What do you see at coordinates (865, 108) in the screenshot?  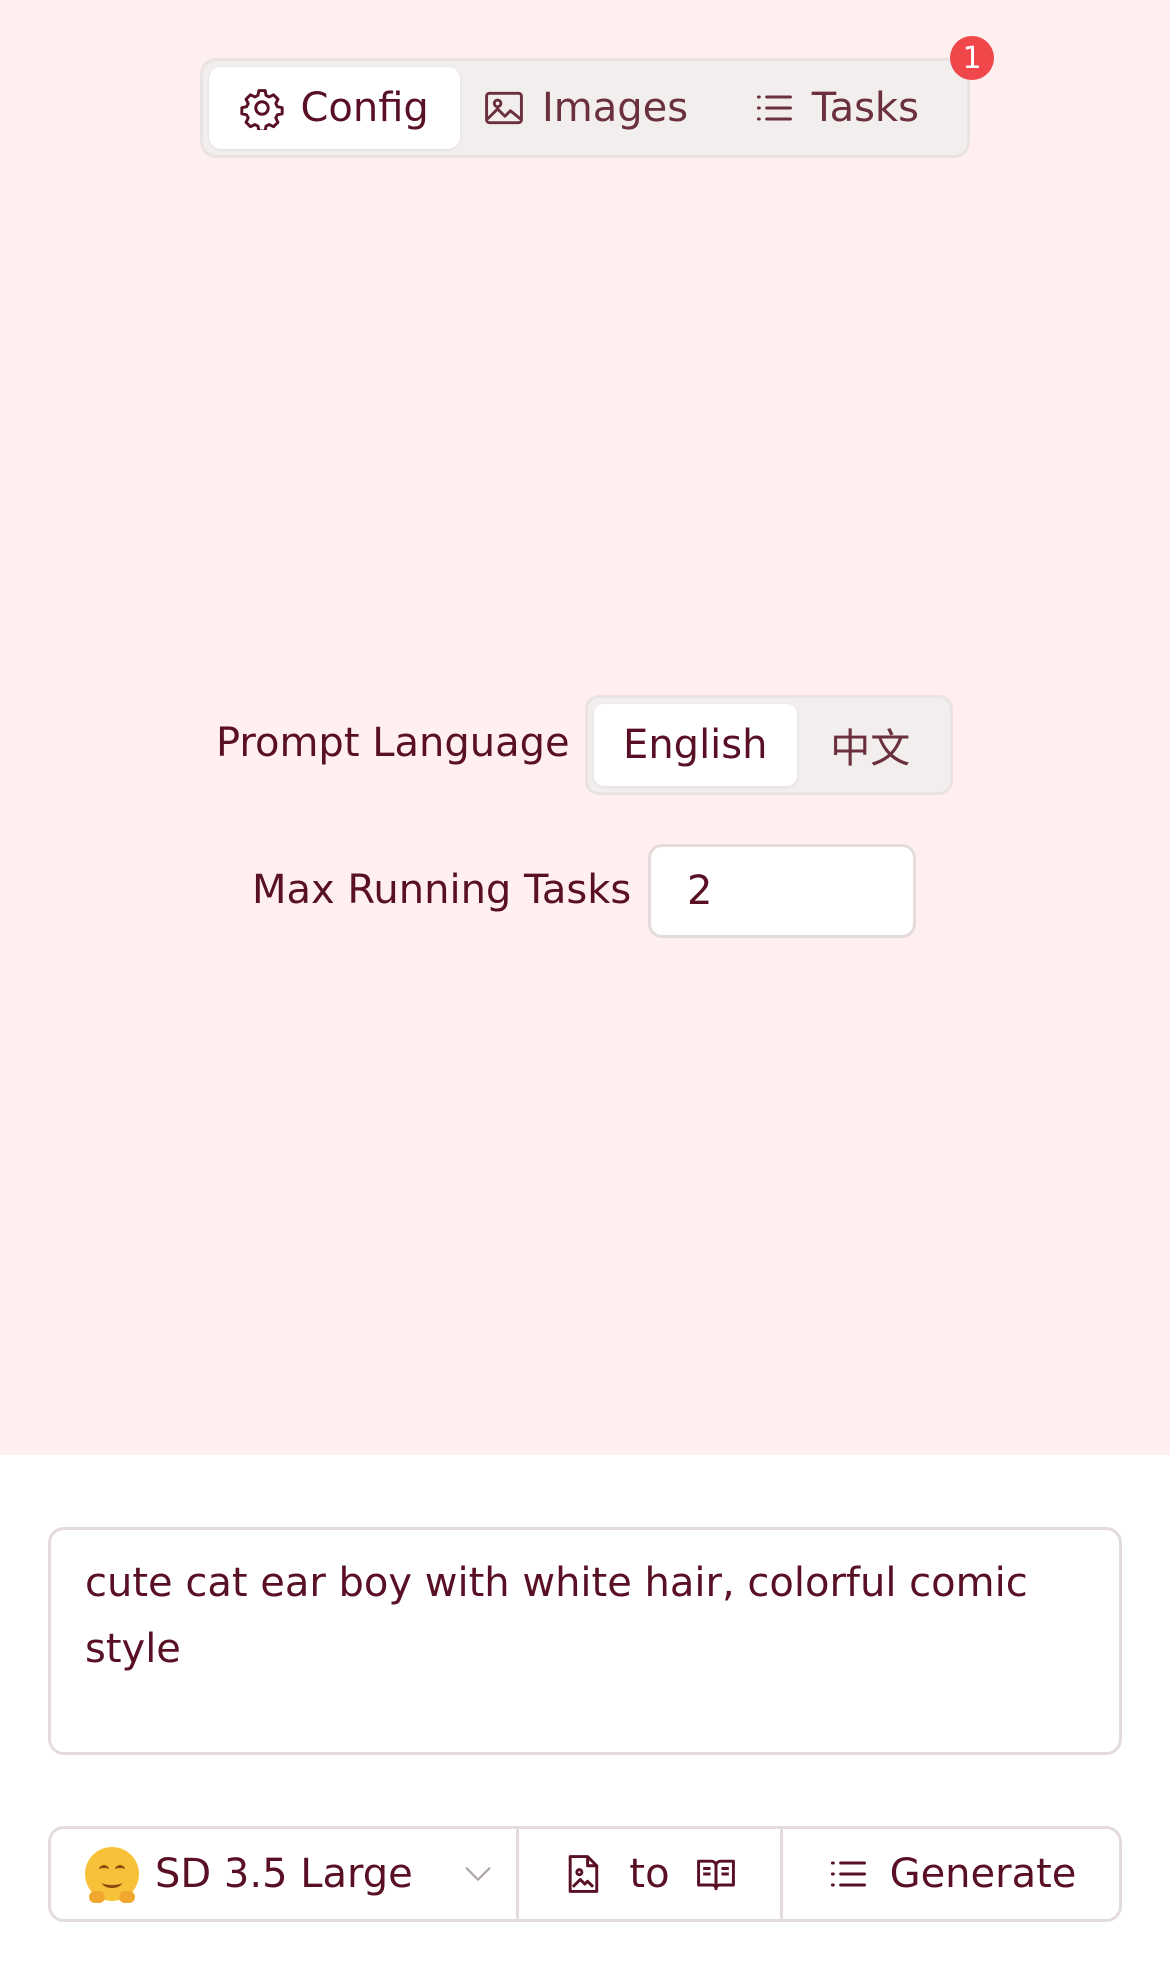 I see `tab-tasks-label: Tasks` at bounding box center [865, 108].